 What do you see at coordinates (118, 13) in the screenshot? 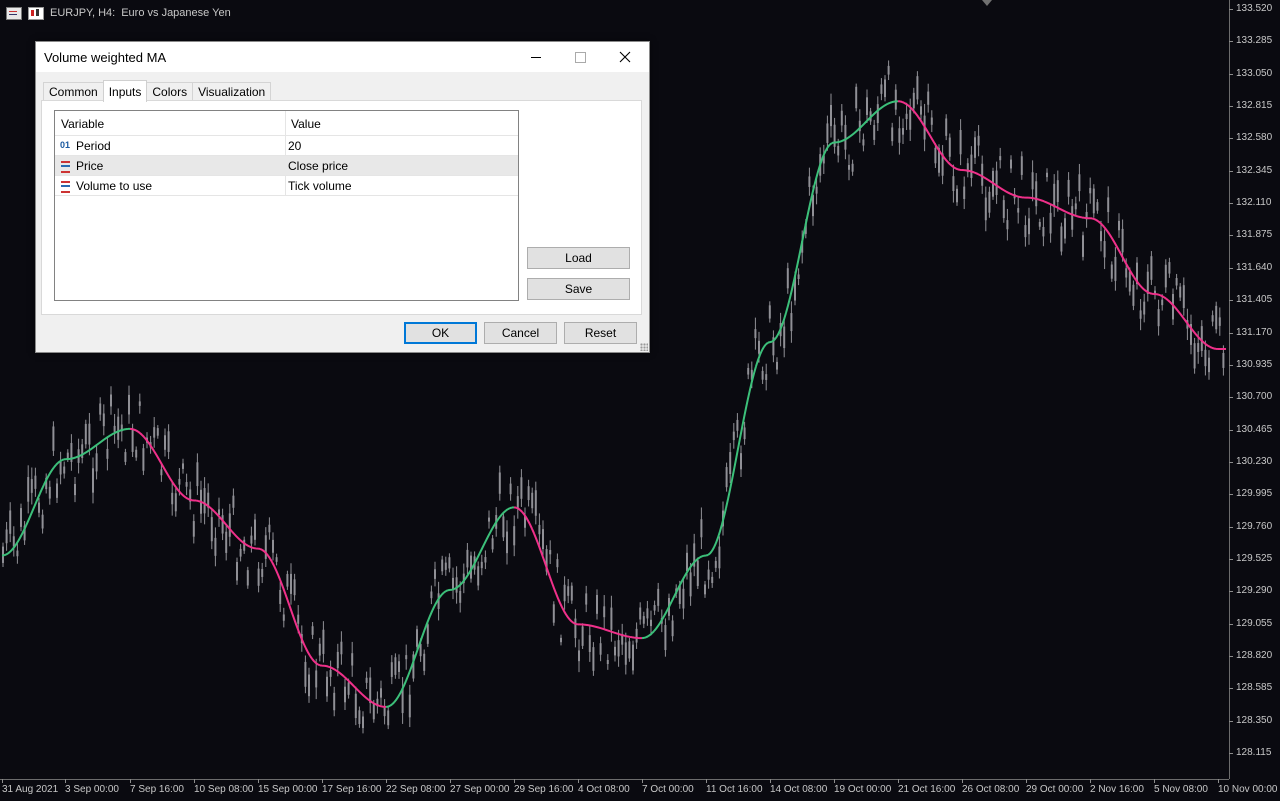
I see `chart-header: EURJPY, H4: Euro vs Japanese Yen` at bounding box center [118, 13].